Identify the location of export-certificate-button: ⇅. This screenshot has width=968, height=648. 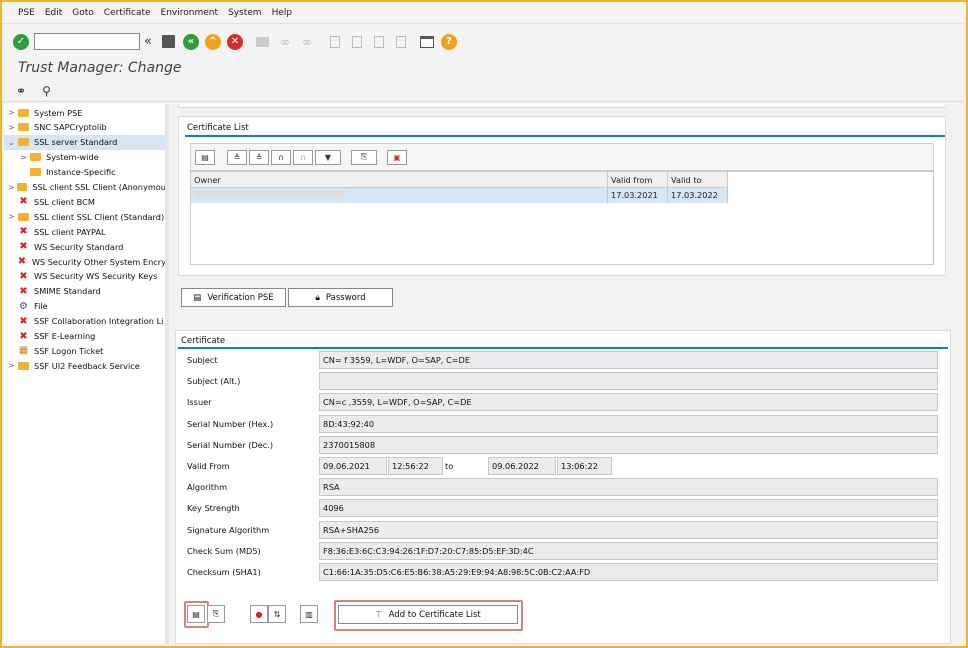
(277, 614).